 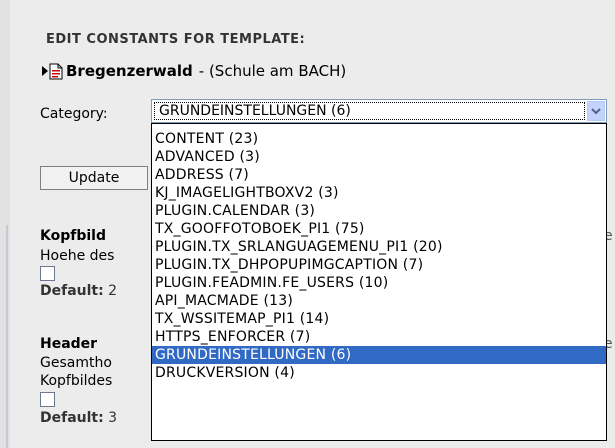 I want to click on dropdown-option: API_MACMADE (13), so click(x=379, y=301).